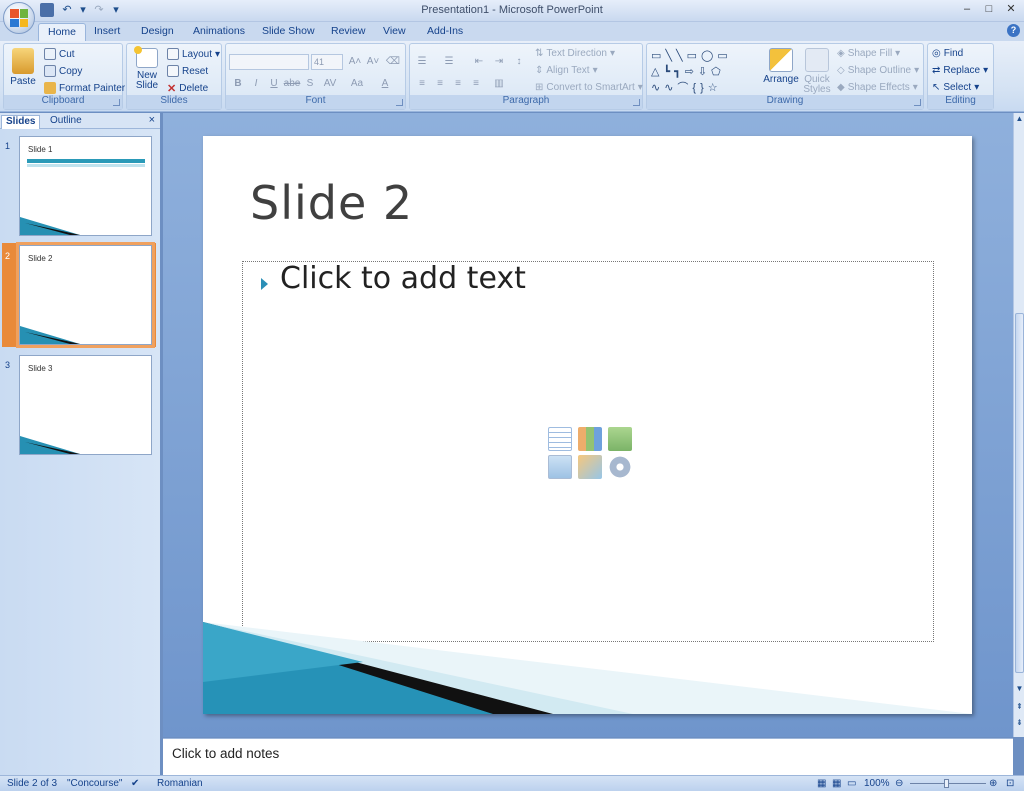 The image size is (1024, 791). What do you see at coordinates (620, 467) in the screenshot?
I see `insert-media-icon` at bounding box center [620, 467].